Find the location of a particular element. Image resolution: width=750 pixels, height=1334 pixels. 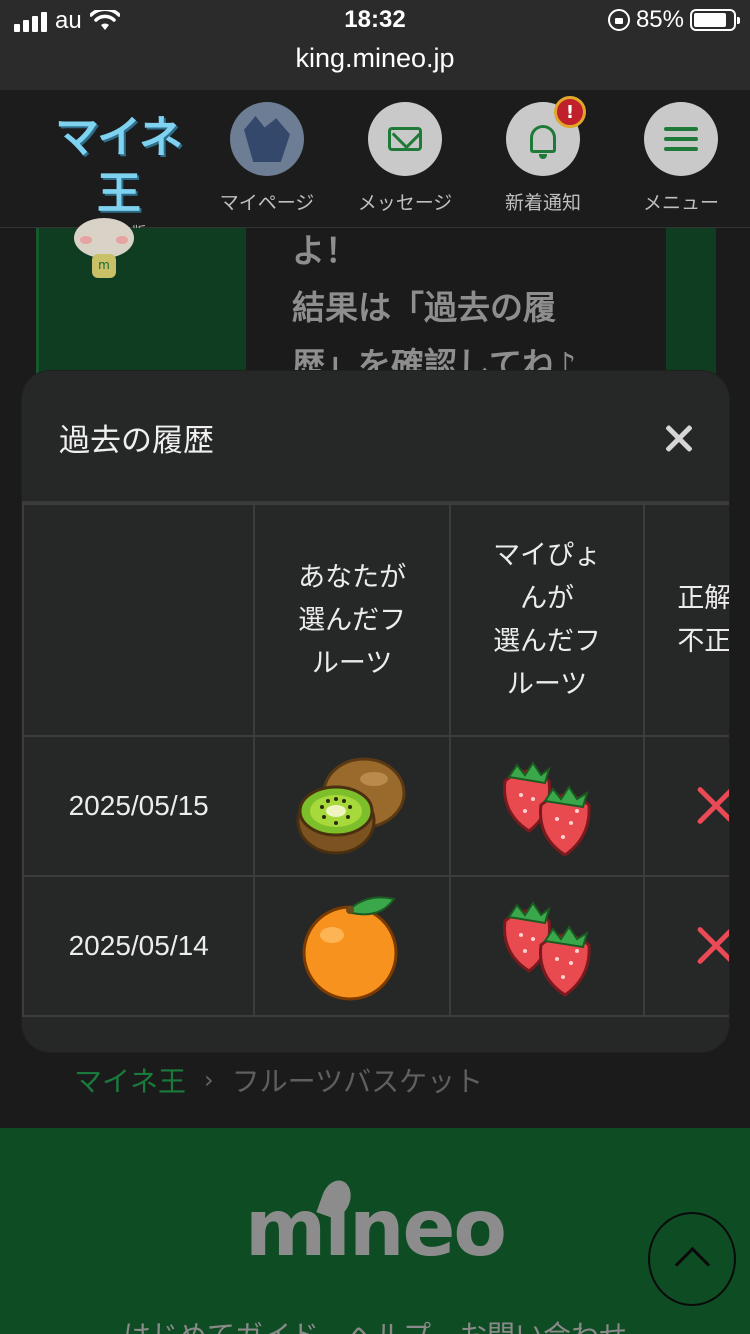

table-row: 2025/05/14 is located at coordinates (375, 946).